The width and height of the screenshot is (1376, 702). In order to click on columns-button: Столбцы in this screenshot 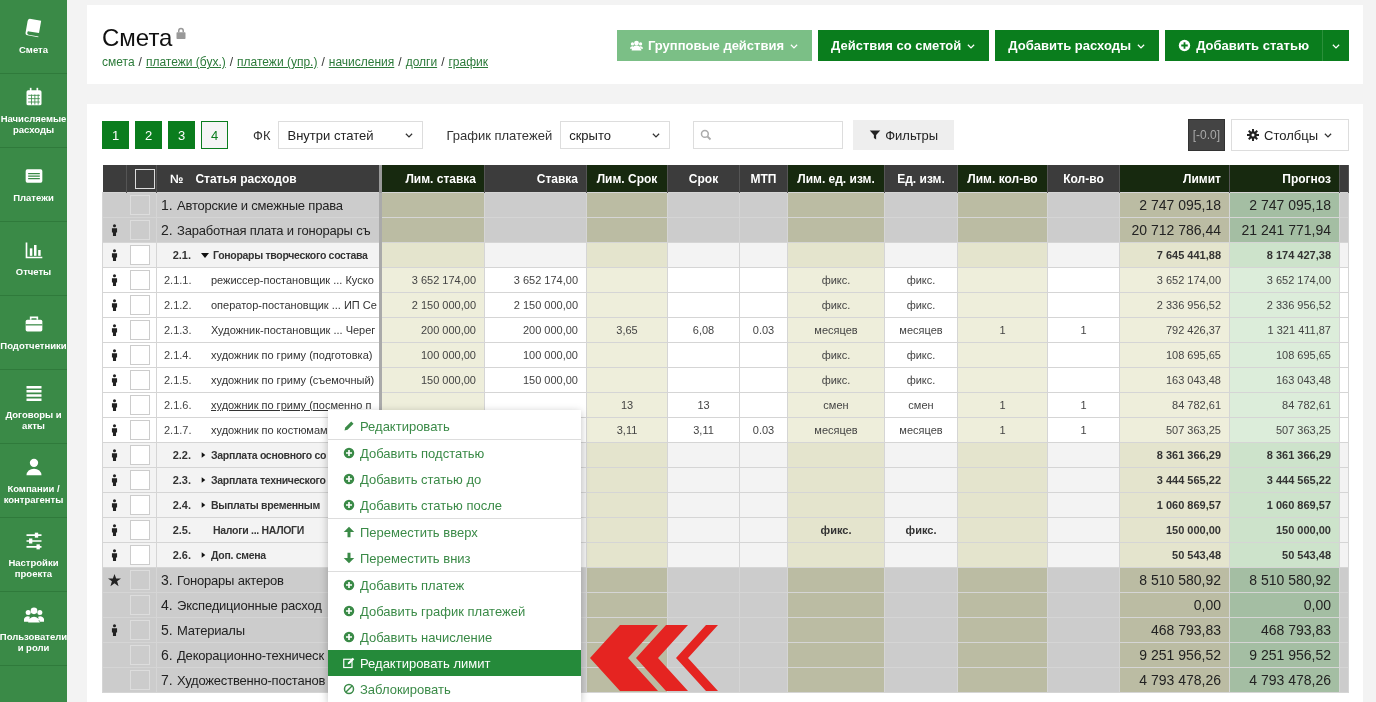, I will do `click(1290, 135)`.